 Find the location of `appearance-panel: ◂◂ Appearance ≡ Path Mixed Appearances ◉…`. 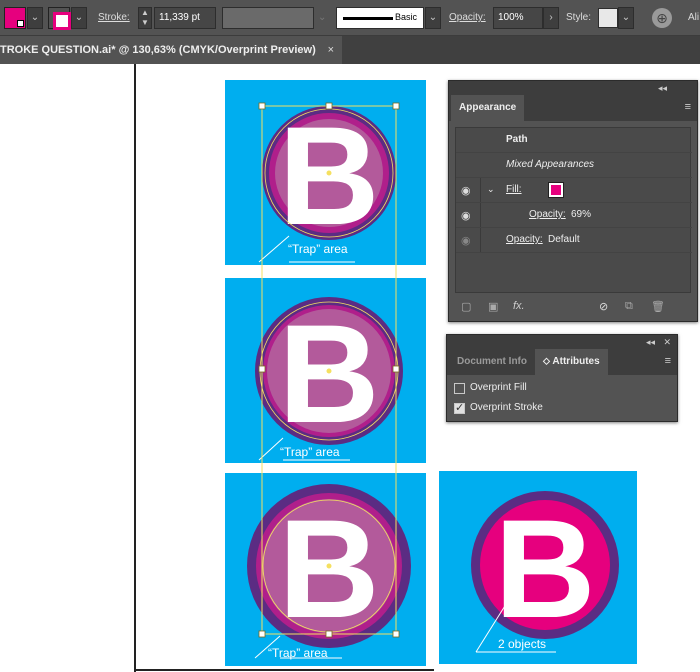

appearance-panel: ◂◂ Appearance ≡ Path Mixed Appearances ◉… is located at coordinates (573, 201).